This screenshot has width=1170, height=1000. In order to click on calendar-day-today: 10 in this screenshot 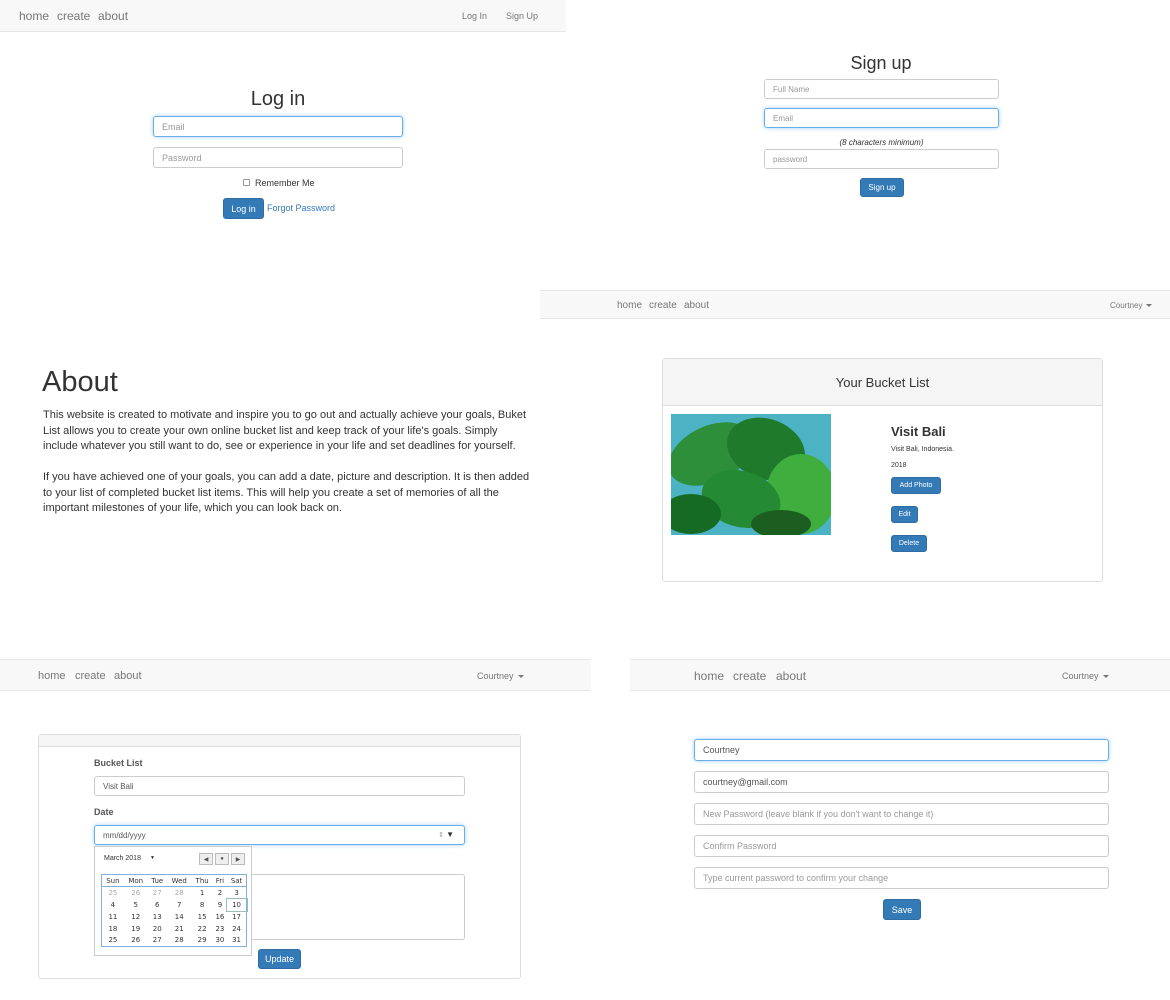, I will do `click(237, 904)`.